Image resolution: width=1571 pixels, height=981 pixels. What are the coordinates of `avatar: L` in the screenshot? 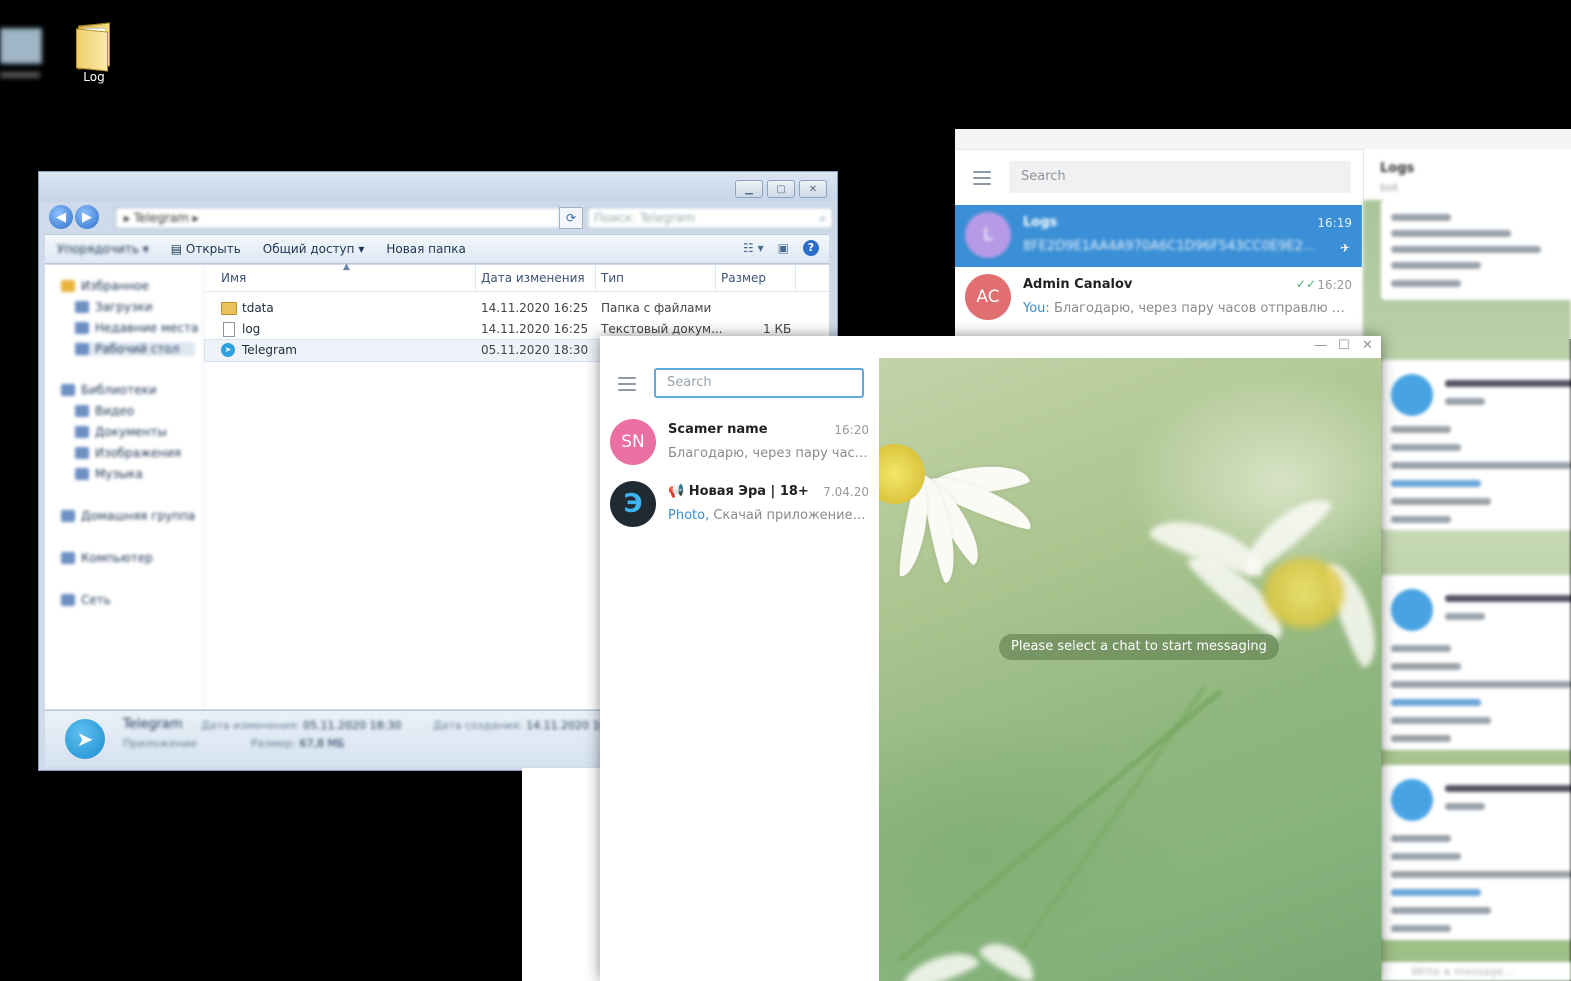 It's located at (988, 235).